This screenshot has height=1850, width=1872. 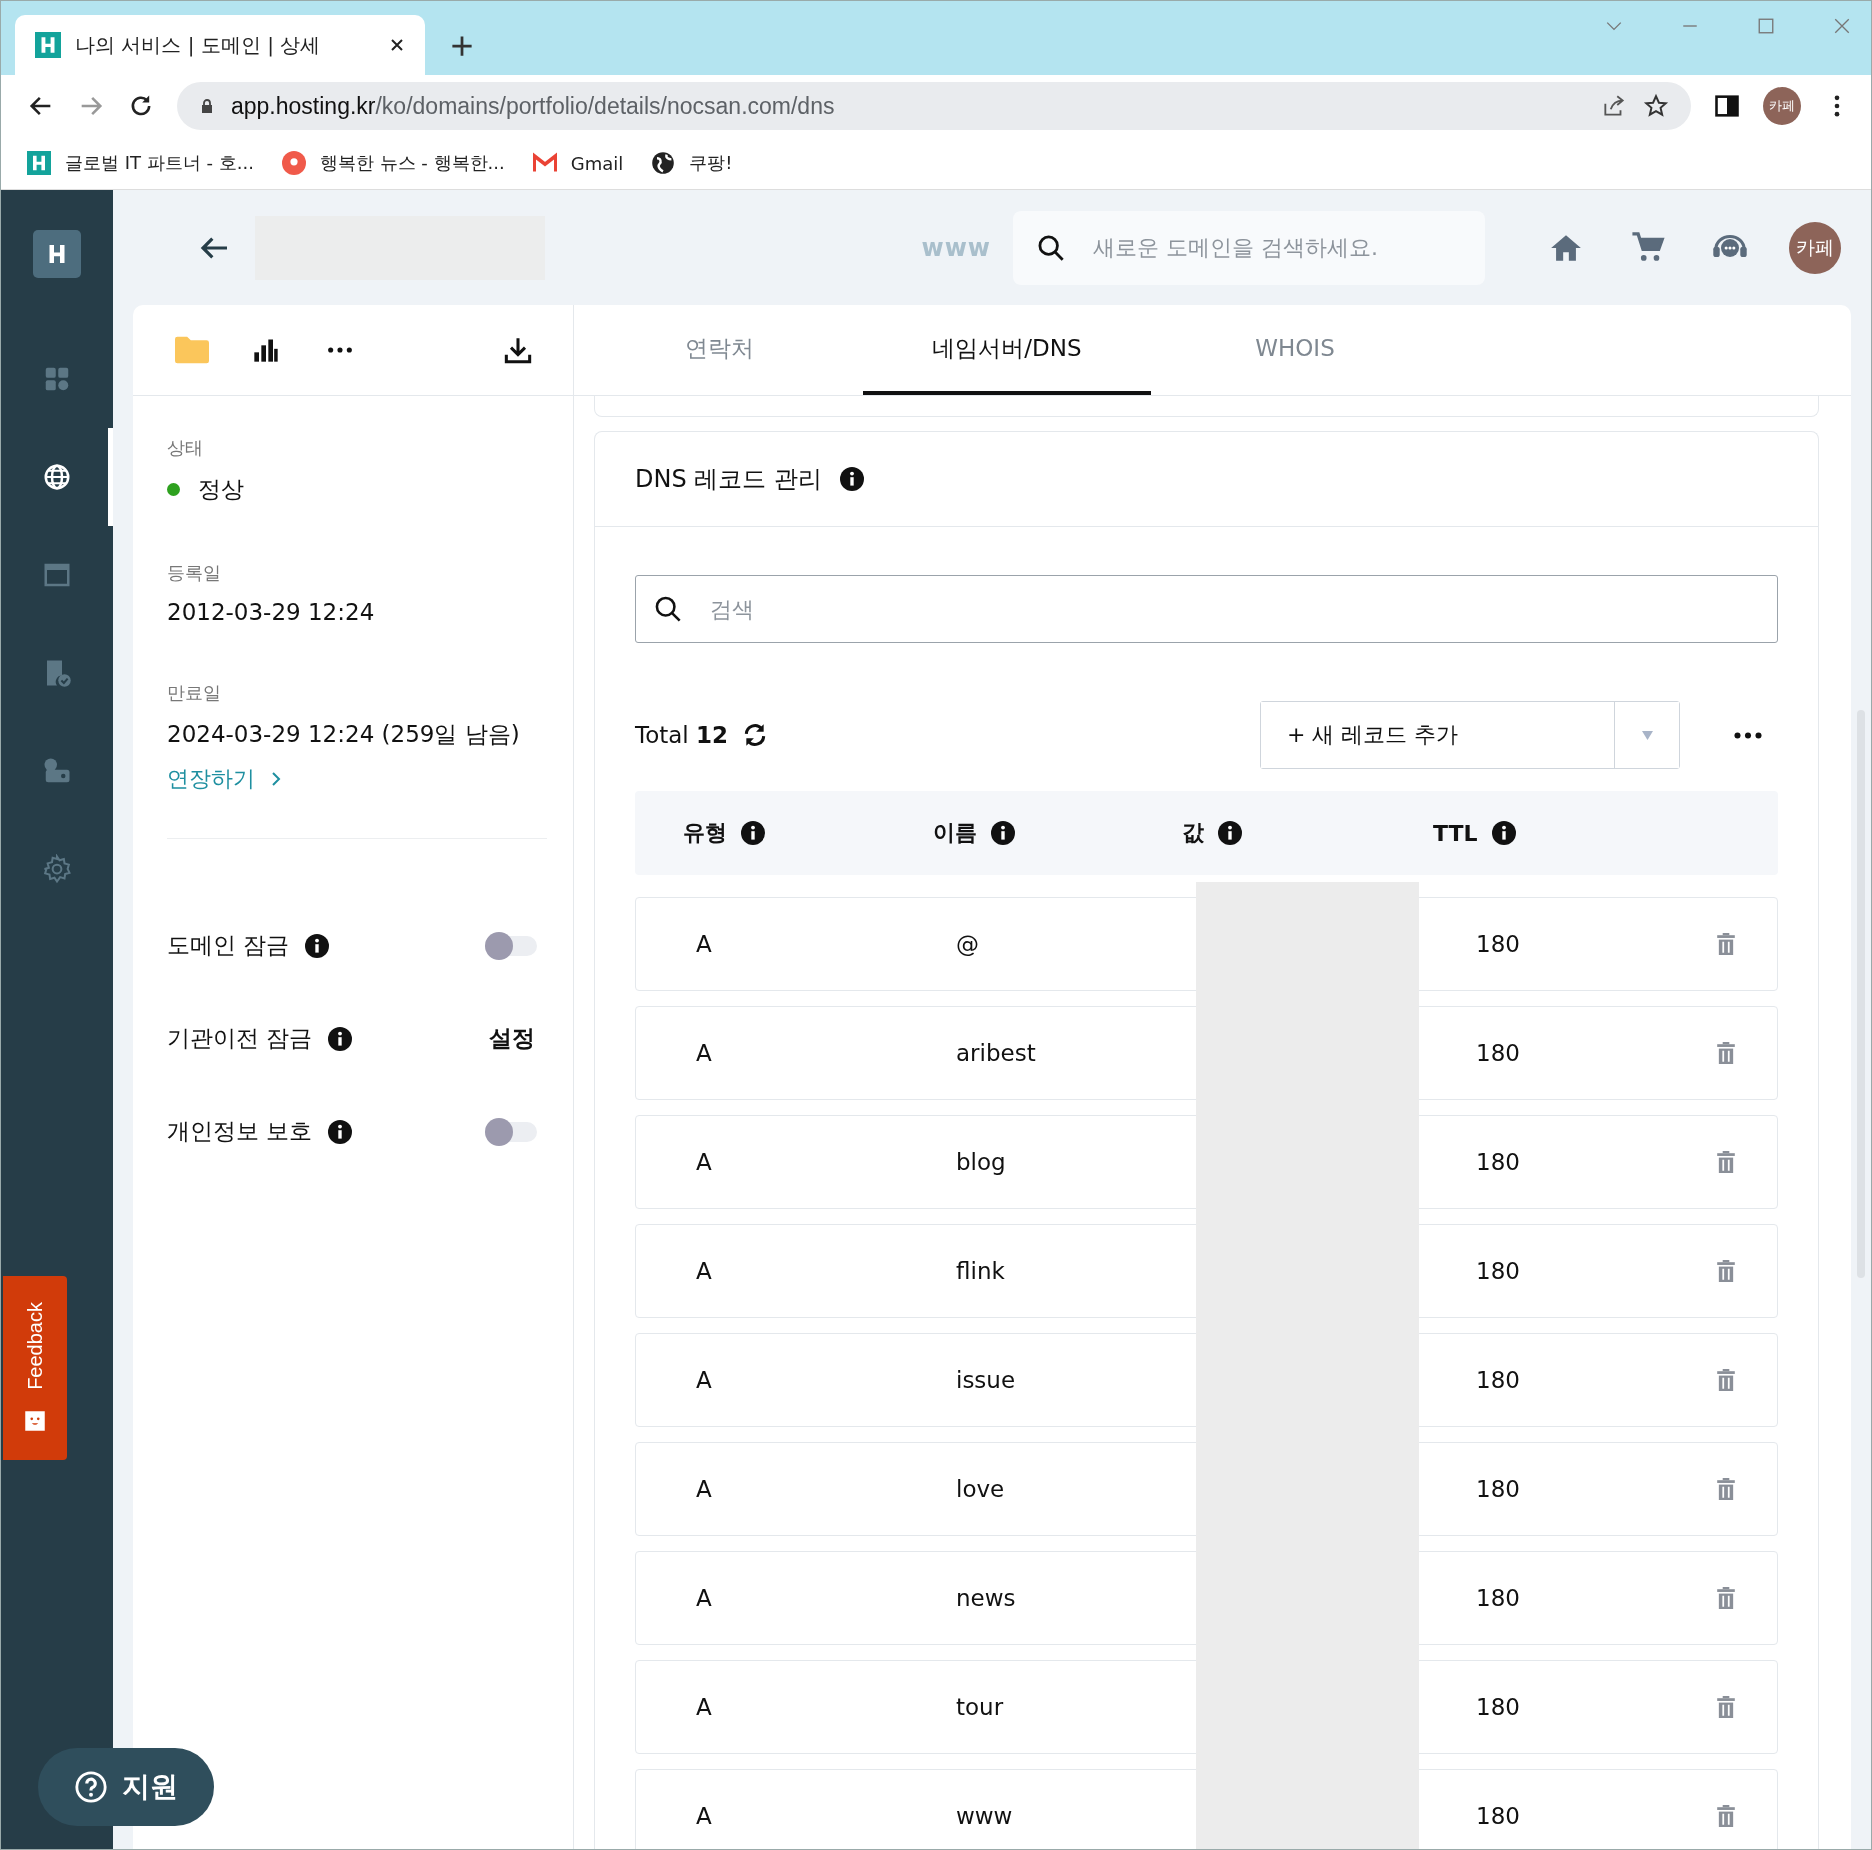 I want to click on browser-tab: 나의 서비스 | 도메인 | 상세, so click(x=220, y=45).